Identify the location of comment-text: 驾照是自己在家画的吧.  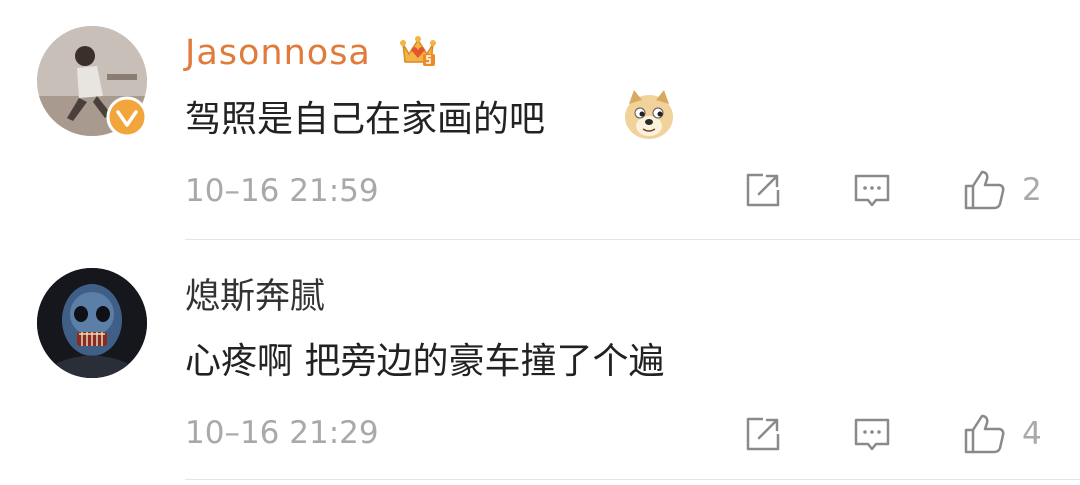
(365, 119).